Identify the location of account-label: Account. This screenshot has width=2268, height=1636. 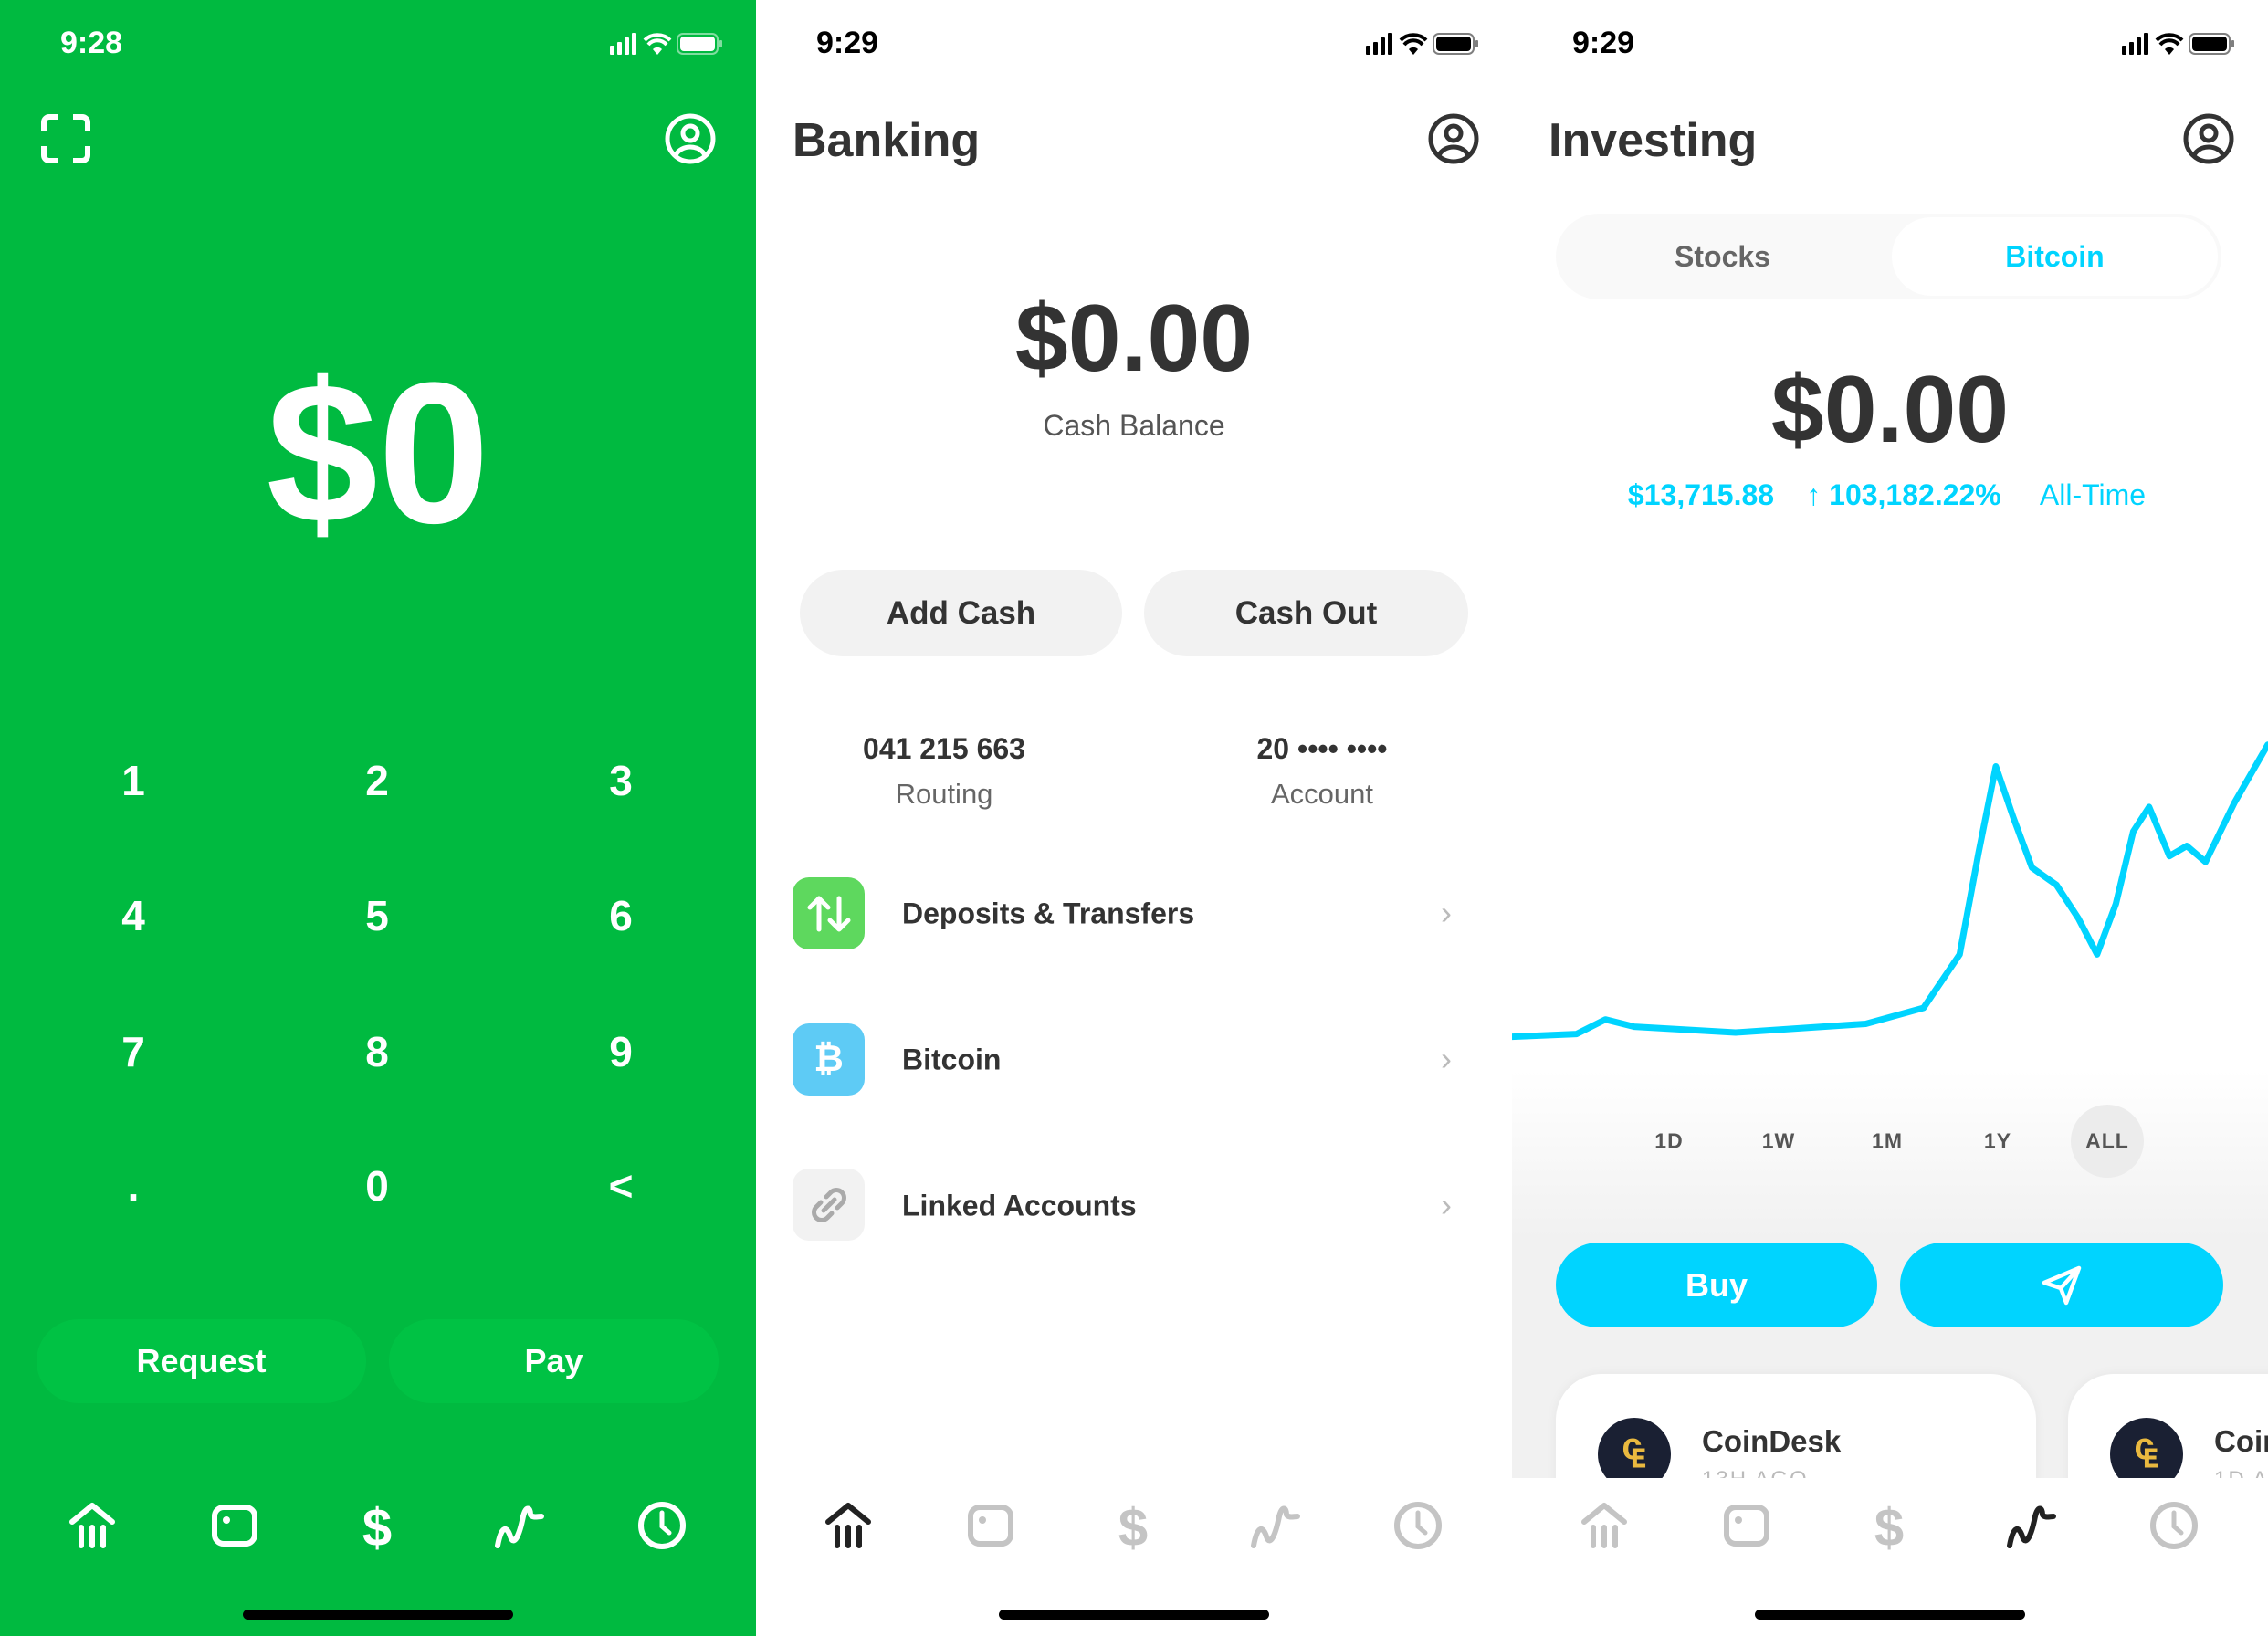
(1322, 794).